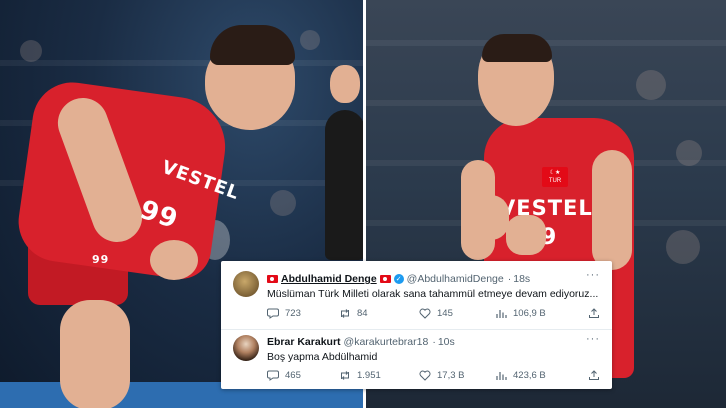 The image size is (726, 408). Describe the element at coordinates (101, 259) in the screenshot. I see `left-shorts-number: 99` at that location.